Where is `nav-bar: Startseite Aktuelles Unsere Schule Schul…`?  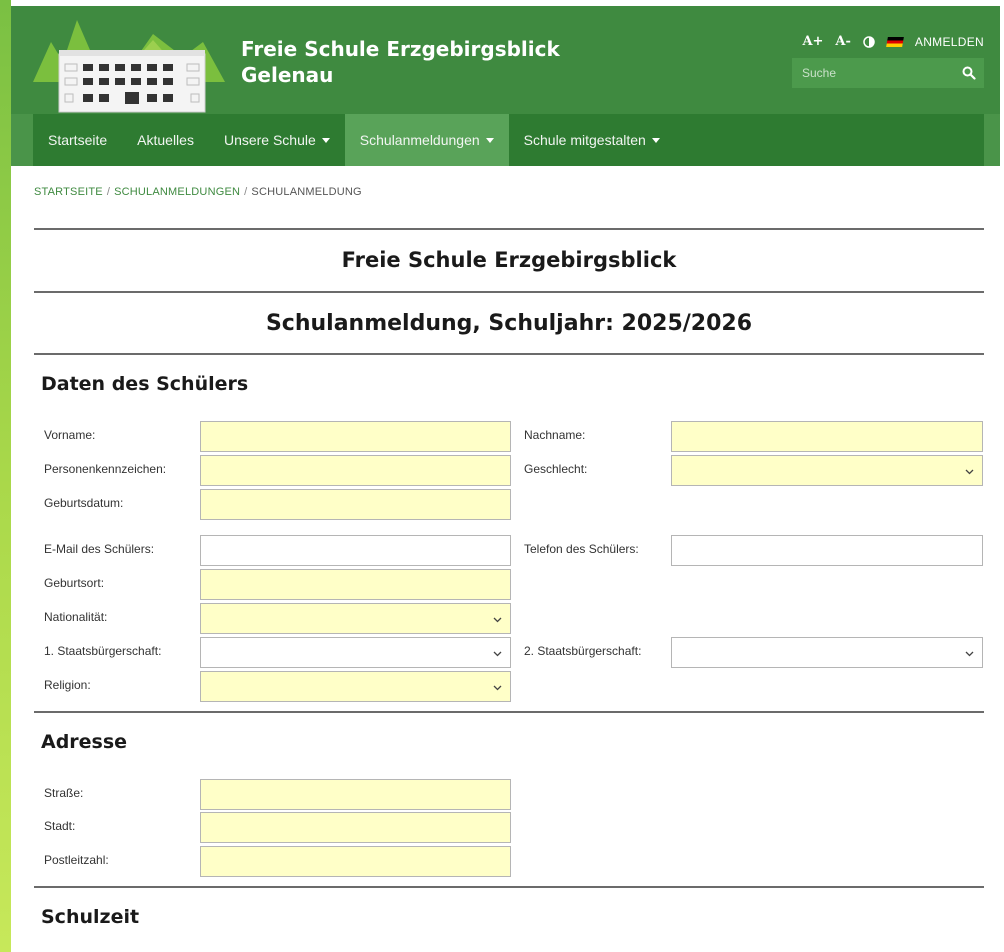
nav-bar: Startseite Aktuelles Unsere Schule Schul… is located at coordinates (508, 140).